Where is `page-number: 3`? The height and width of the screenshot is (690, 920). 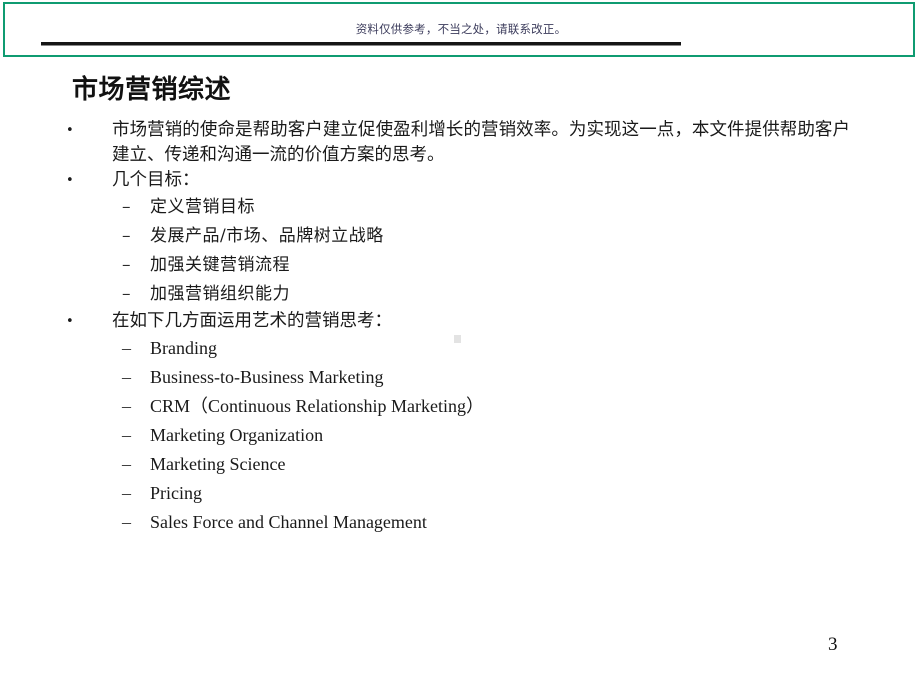 page-number: 3 is located at coordinates (833, 644).